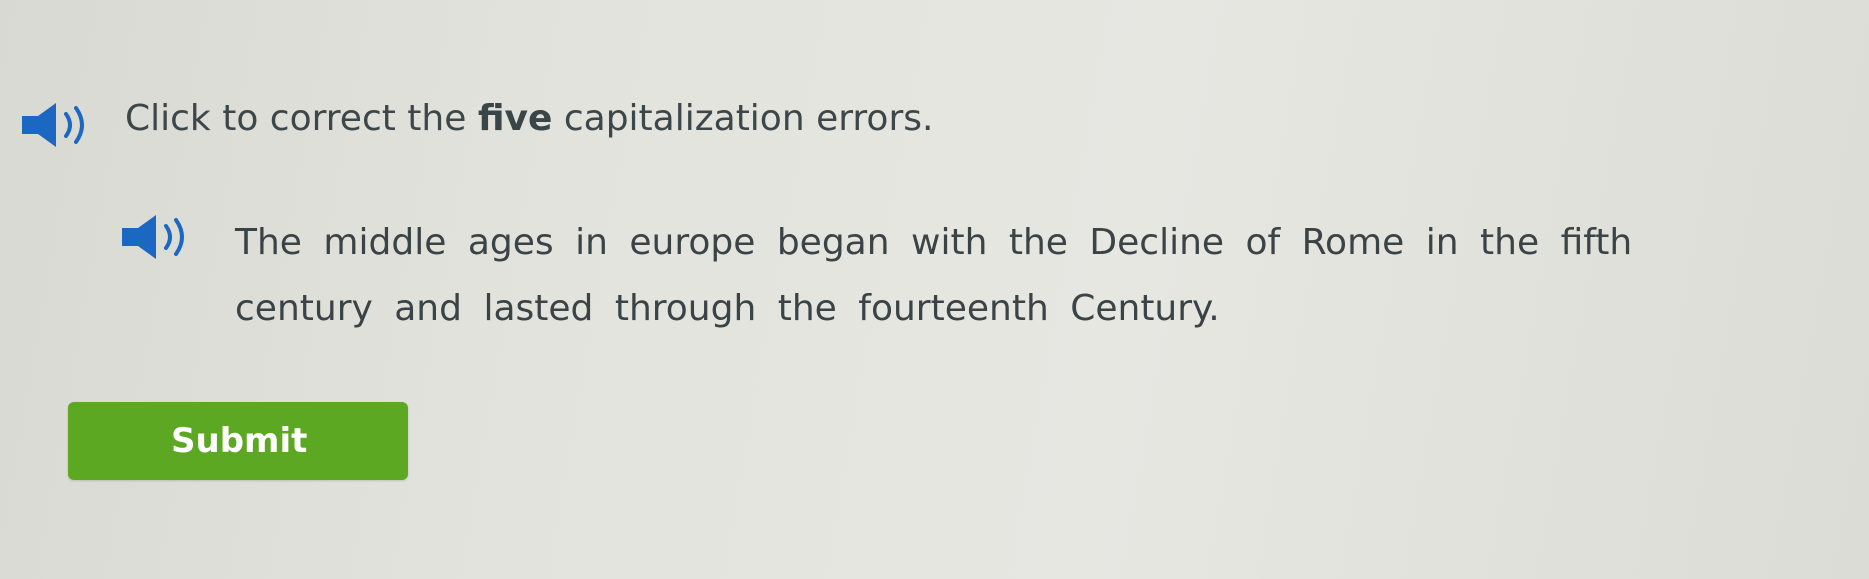 The image size is (1869, 579). I want to click on sentence-word: middle, so click(384, 242).